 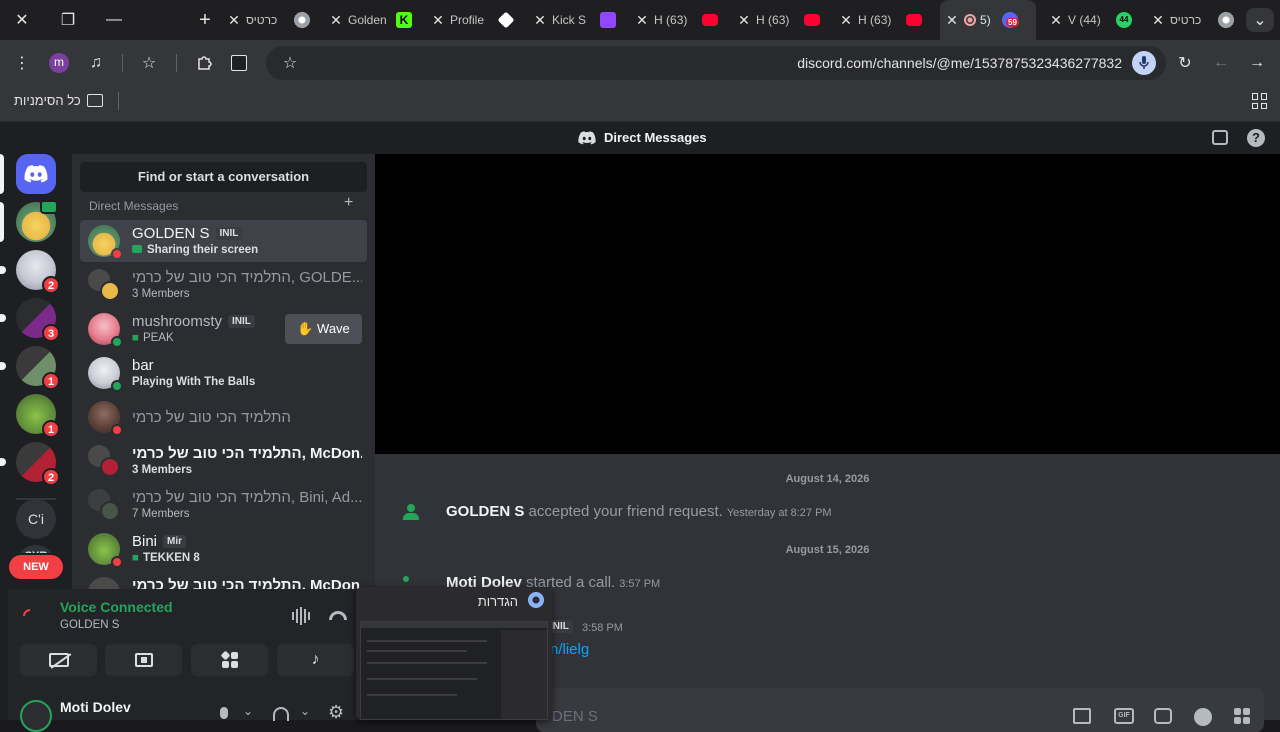 I want to click on media-controls-icon: ♫, so click(x=96, y=63).